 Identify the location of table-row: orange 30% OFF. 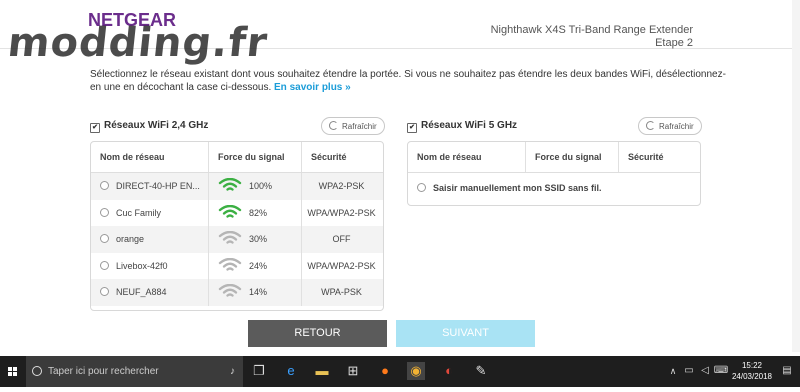
(237, 239).